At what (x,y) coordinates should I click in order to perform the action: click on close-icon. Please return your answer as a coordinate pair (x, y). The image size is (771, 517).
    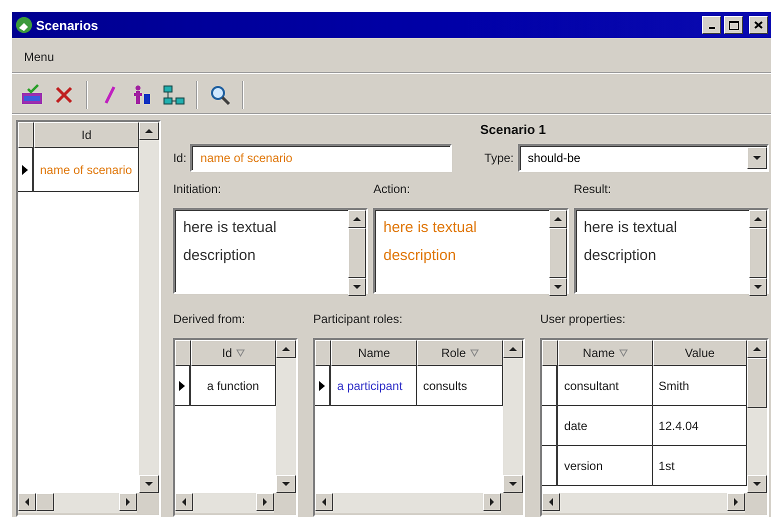
    Looking at the image, I should click on (758, 25).